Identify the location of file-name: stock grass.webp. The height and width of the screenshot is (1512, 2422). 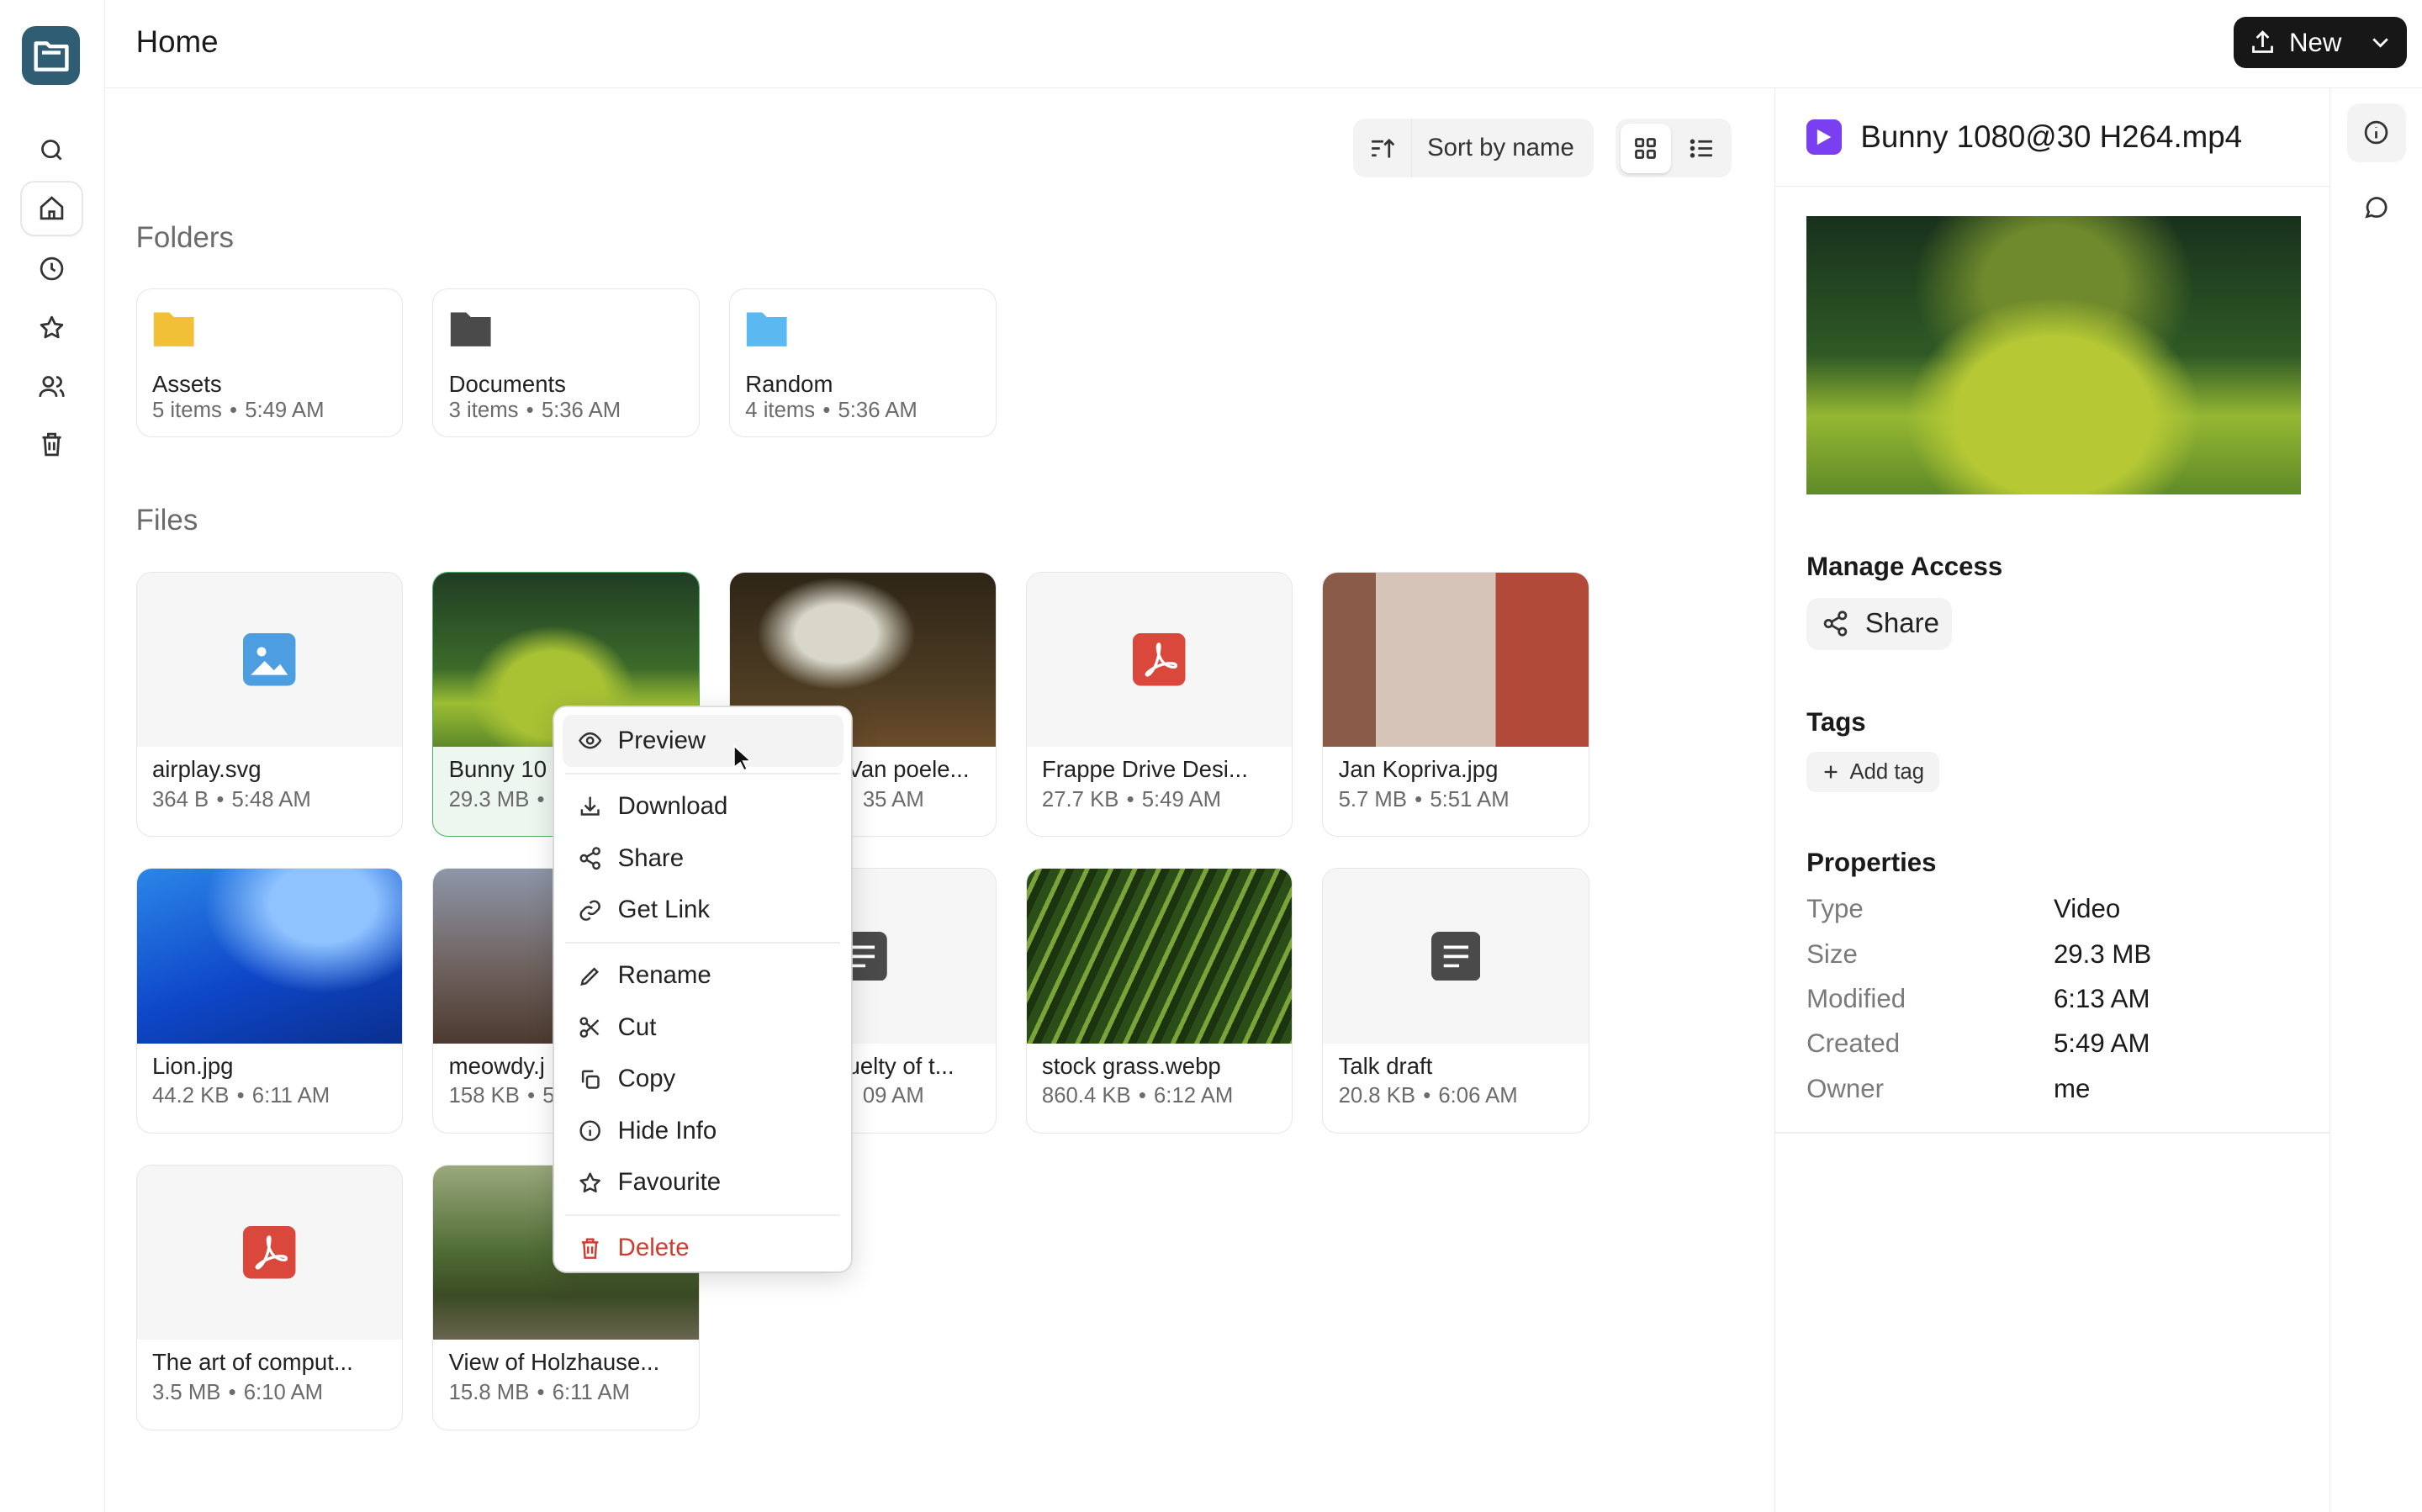
(1131, 1065).